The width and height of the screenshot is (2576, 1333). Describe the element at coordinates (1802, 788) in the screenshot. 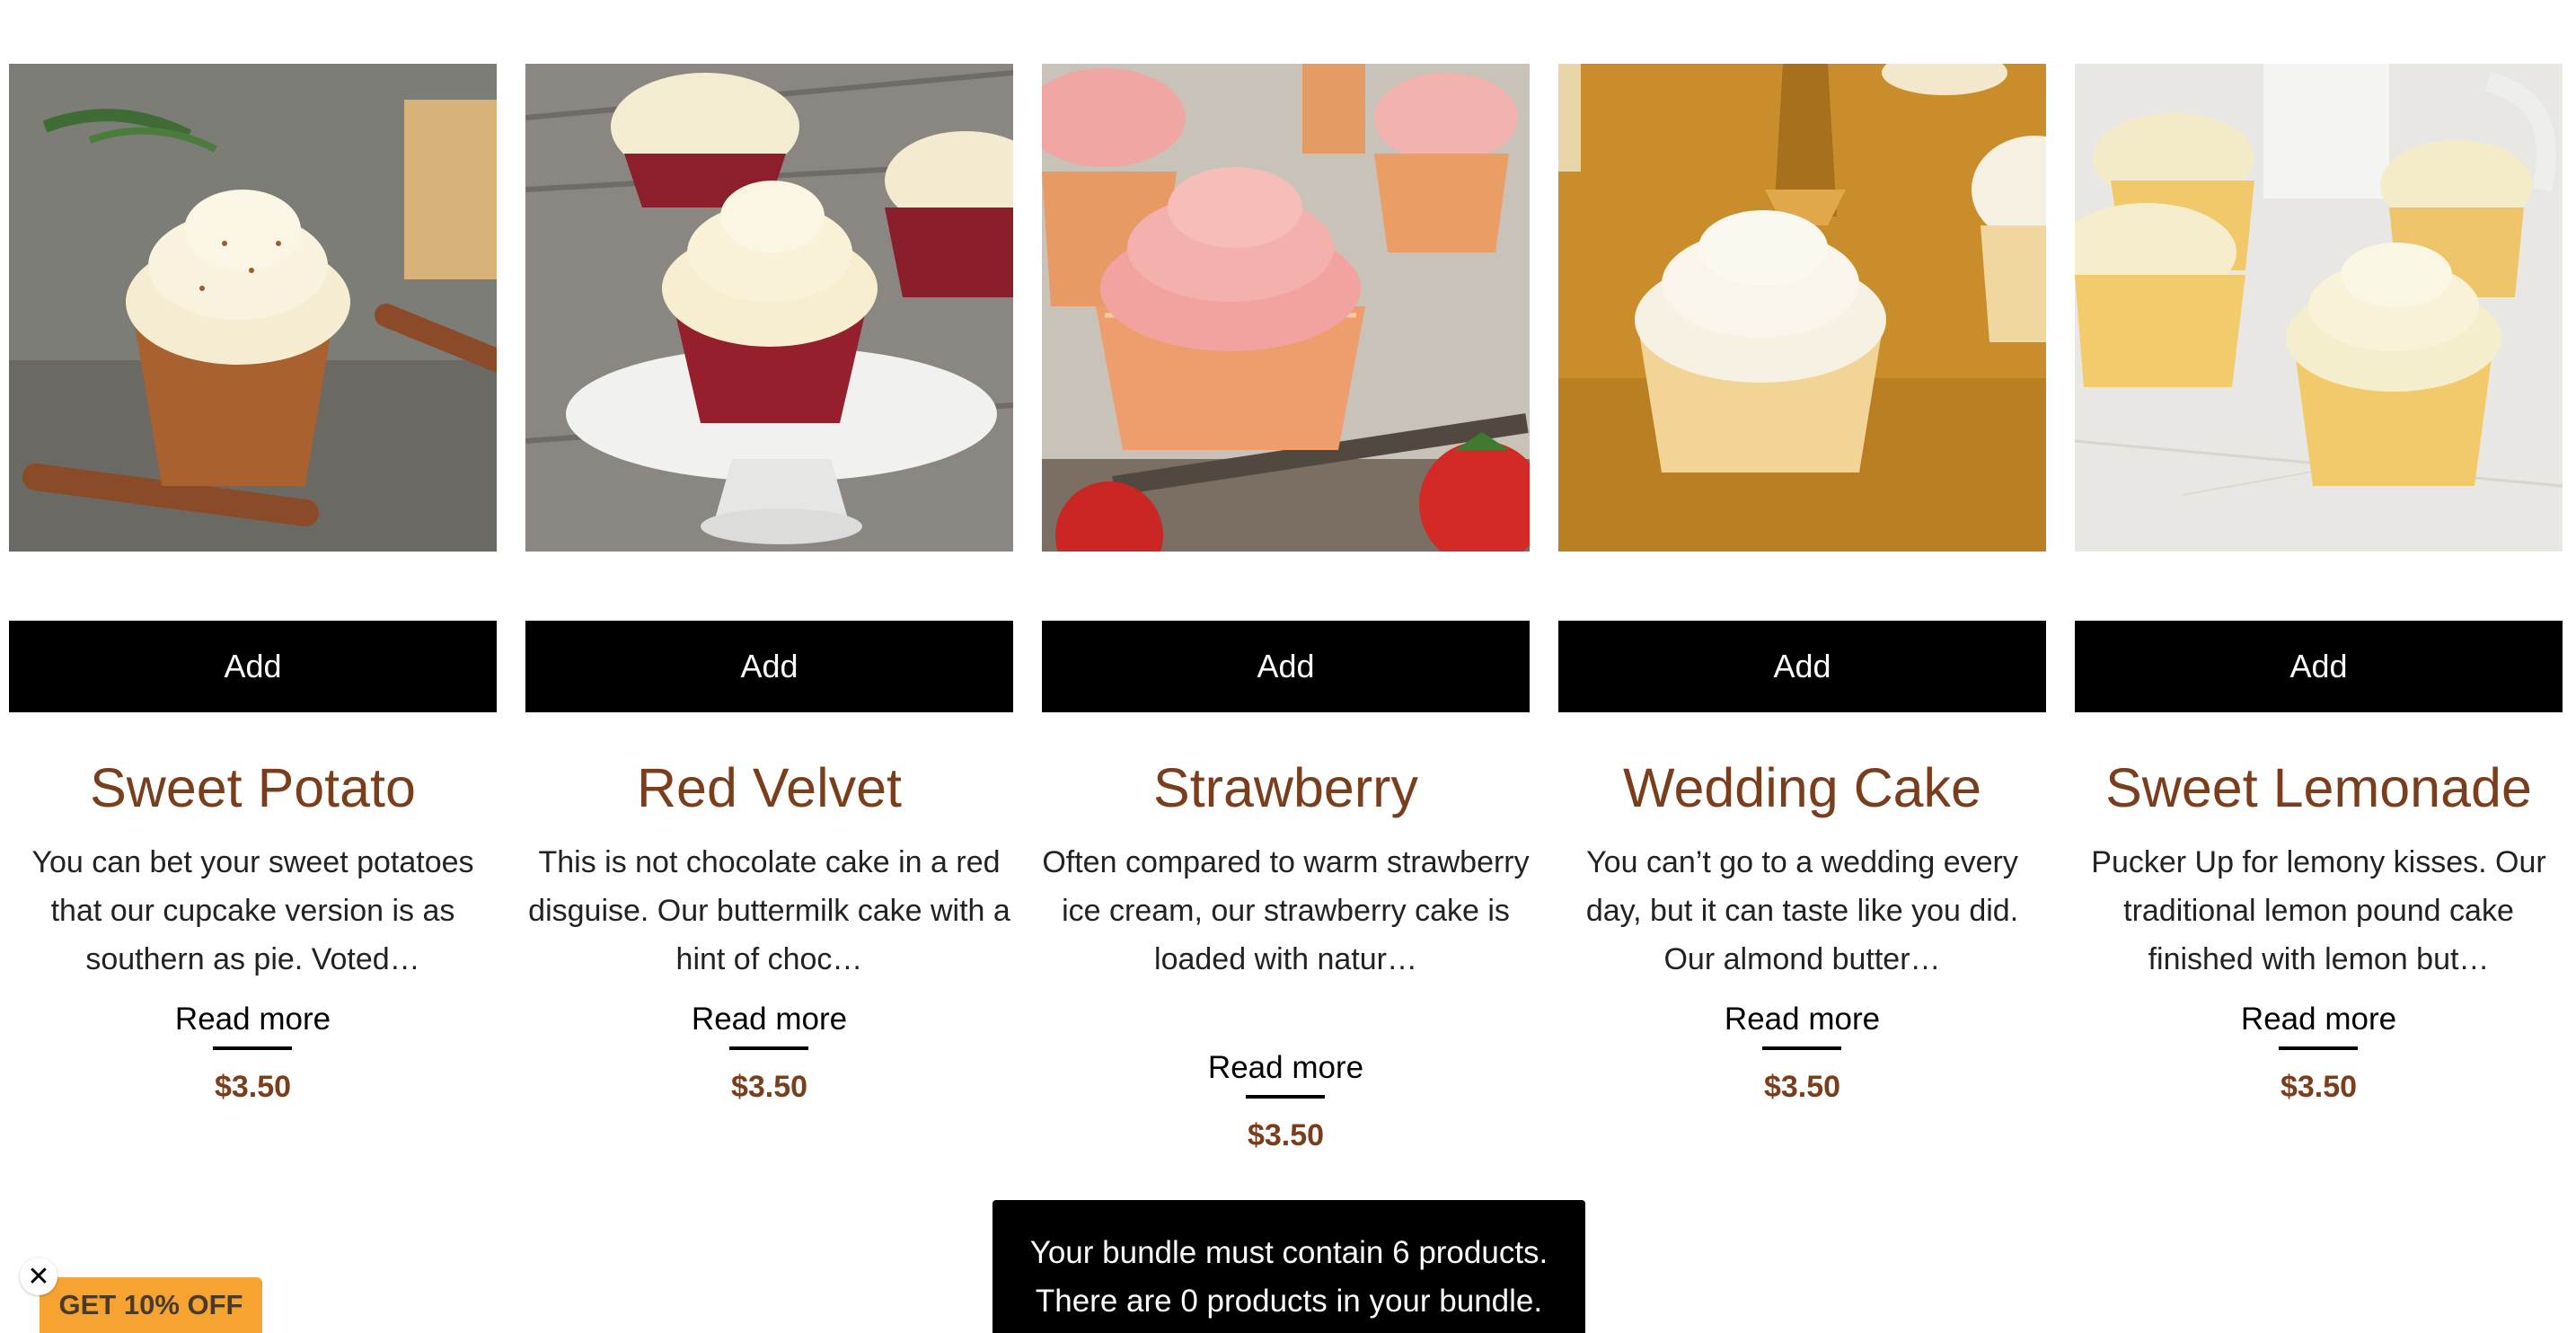

I see `product-title: Wedding Cake` at that location.